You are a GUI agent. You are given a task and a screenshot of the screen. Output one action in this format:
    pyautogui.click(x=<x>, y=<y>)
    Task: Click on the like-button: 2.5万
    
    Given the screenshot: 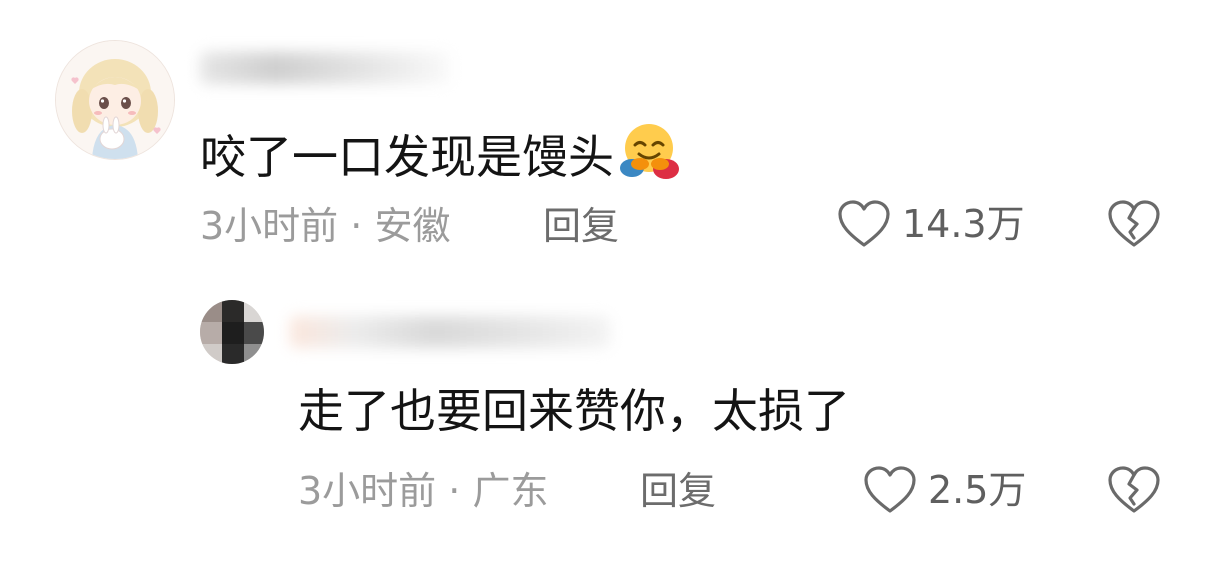 What is the action you would take?
    pyautogui.click(x=944, y=490)
    